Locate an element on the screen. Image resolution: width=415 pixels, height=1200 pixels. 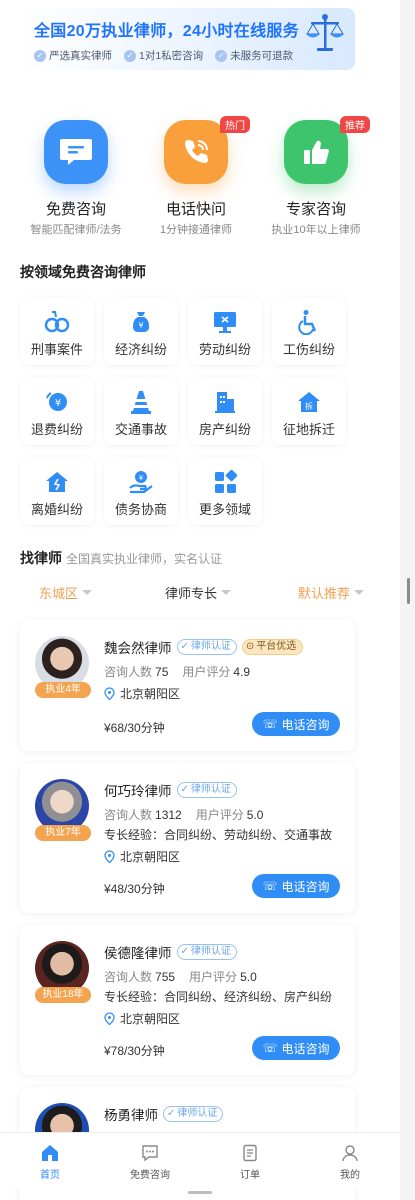
domain-traffic: 交通事故 is located at coordinates (141, 411).